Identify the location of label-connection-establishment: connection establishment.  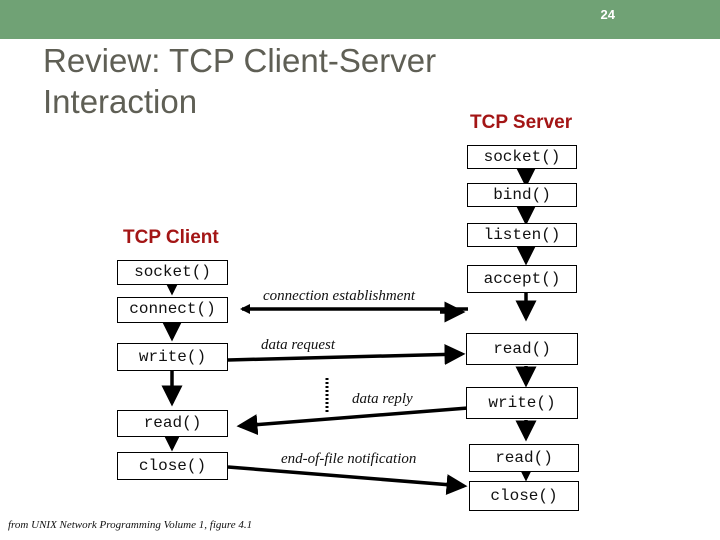
(339, 296).